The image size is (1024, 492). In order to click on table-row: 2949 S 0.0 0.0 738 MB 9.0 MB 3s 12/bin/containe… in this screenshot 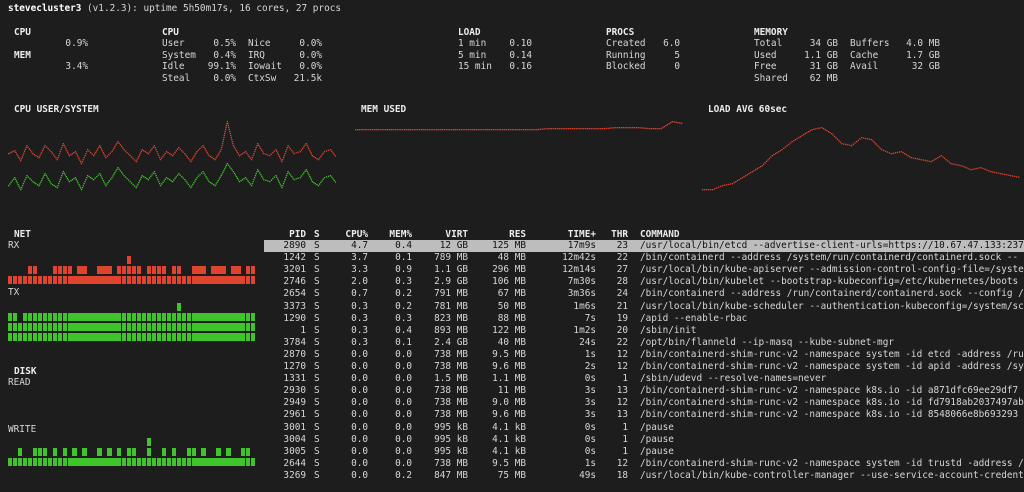, I will do `click(644, 403)`.